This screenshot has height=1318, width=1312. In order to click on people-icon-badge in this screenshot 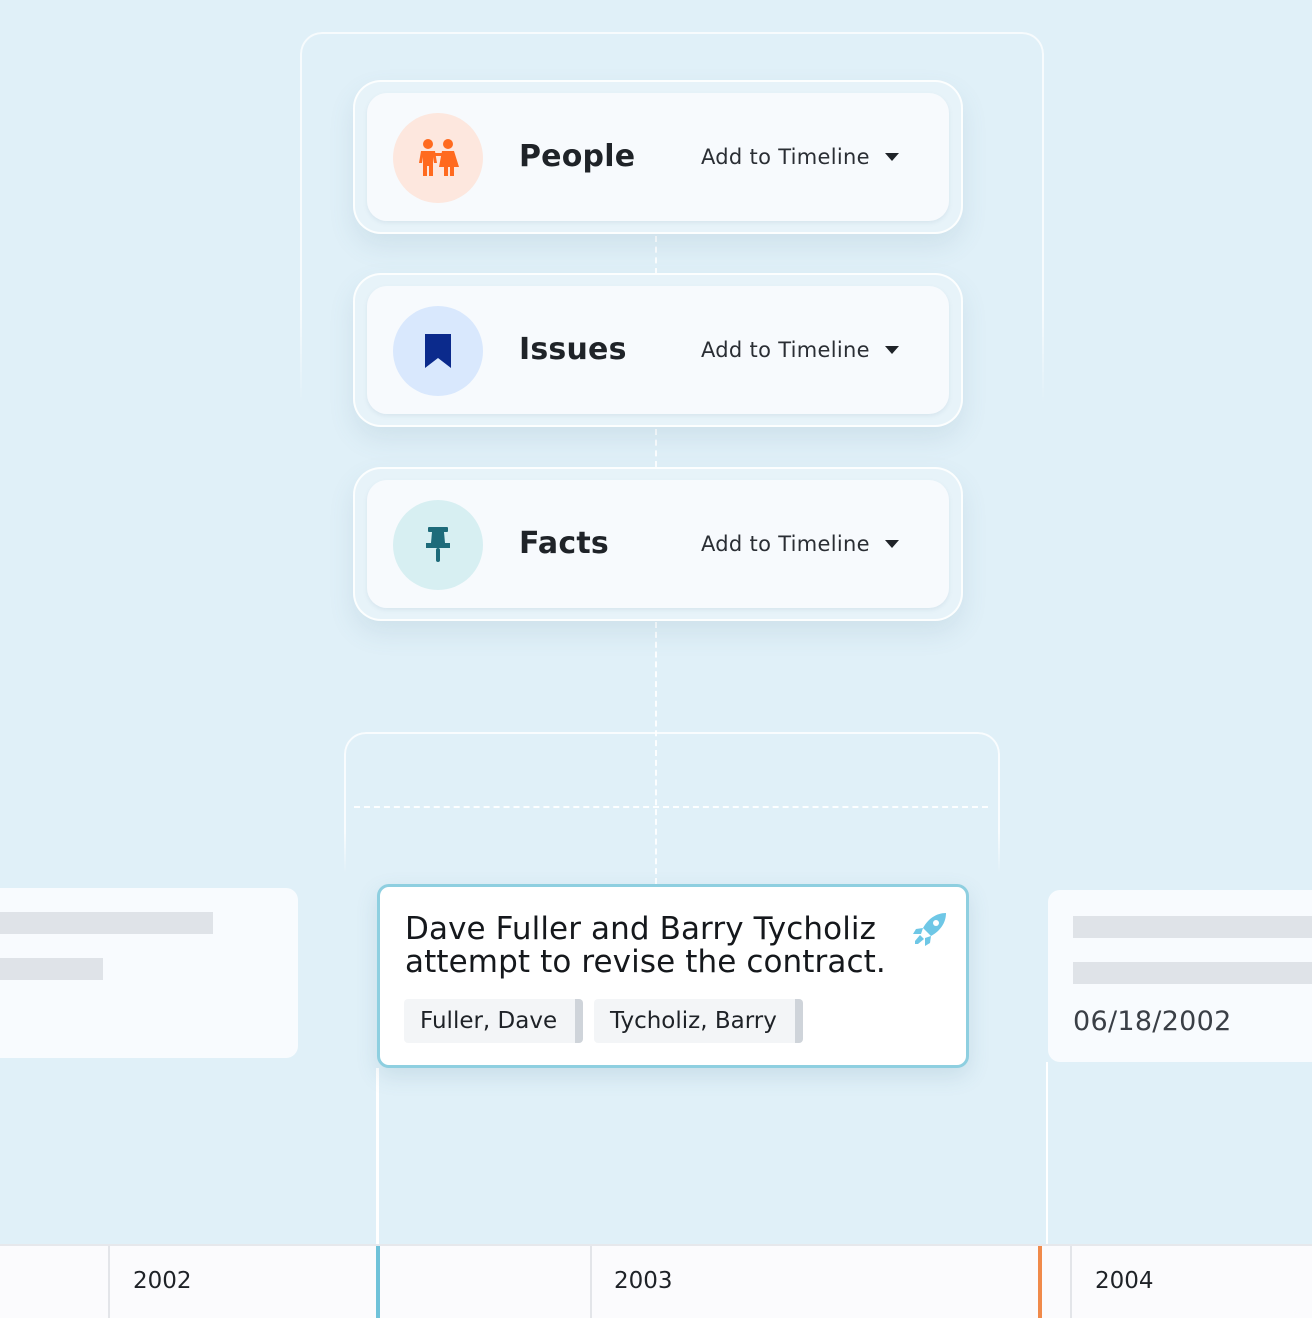, I will do `click(438, 158)`.